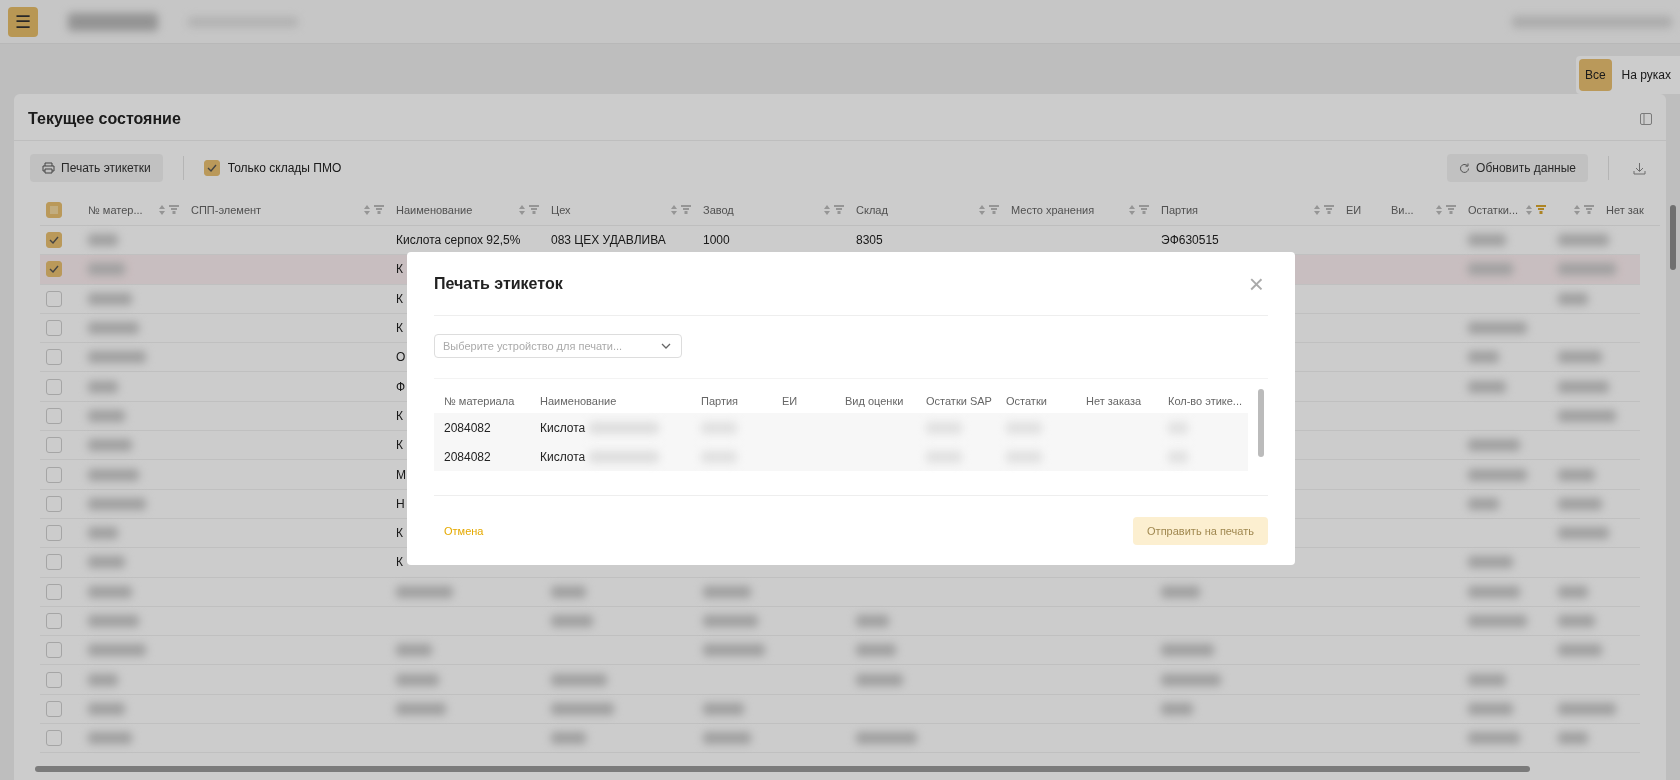  I want to click on column-header: № материала, so click(479, 401).